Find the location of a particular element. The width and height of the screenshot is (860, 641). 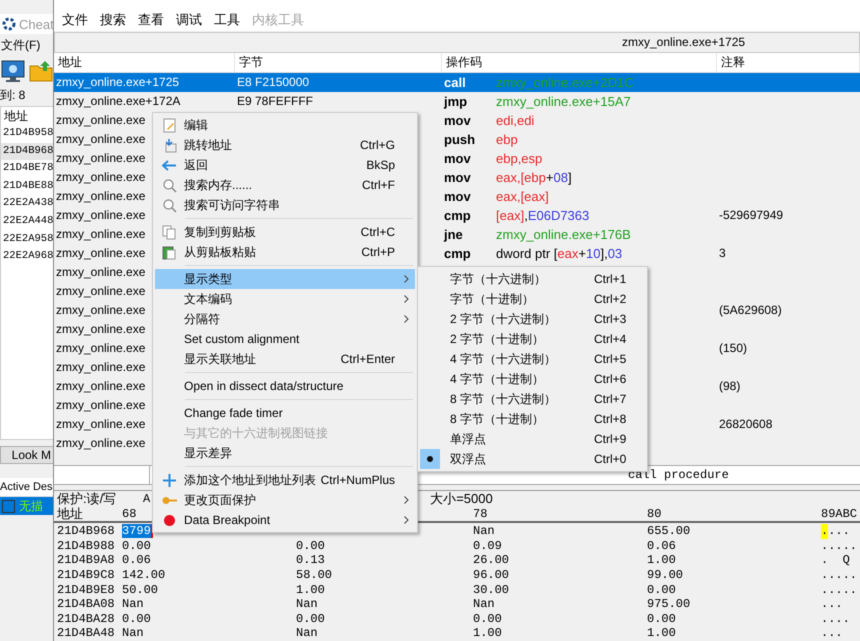

menu-item-label: Change fade timer is located at coordinates (290, 413).